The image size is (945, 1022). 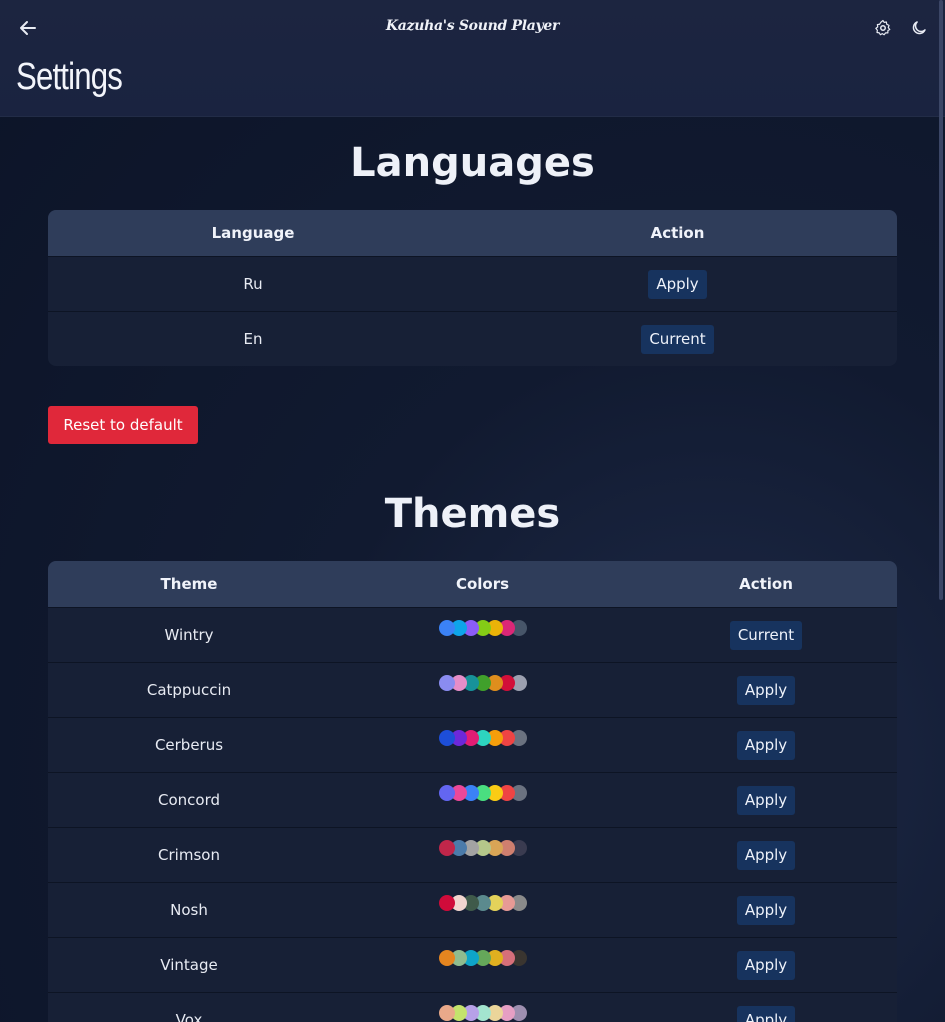 What do you see at coordinates (472, 58) in the screenshot?
I see `top-bar: Kazuha's Sound Player Settings` at bounding box center [472, 58].